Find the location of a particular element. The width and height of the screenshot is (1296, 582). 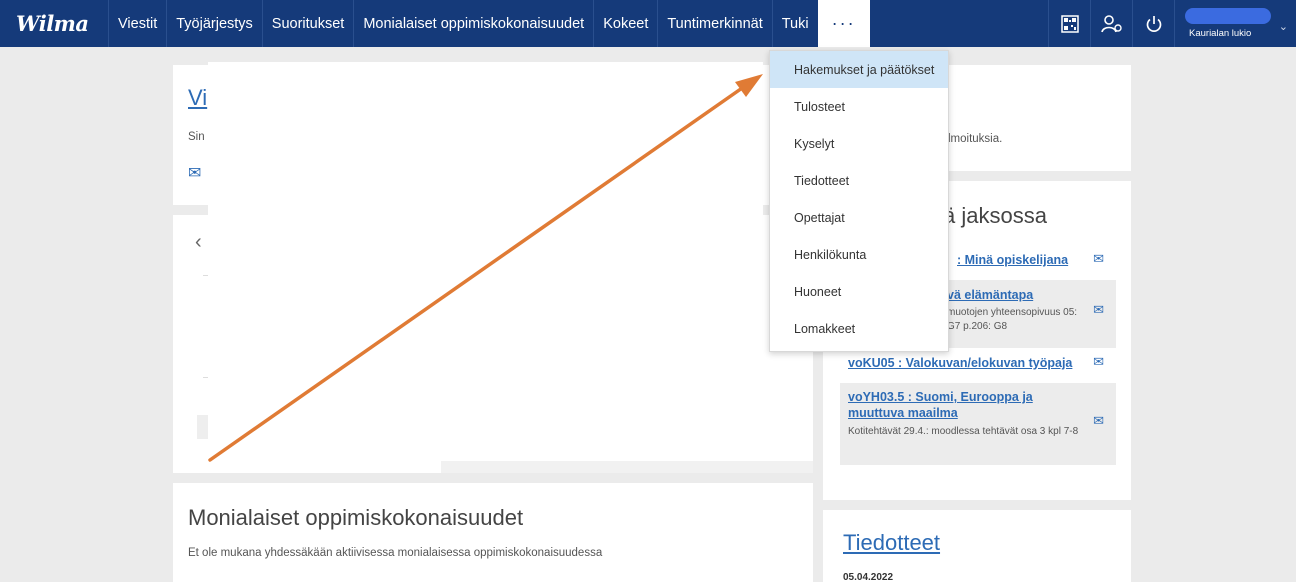

menu-item-tiedotteet: Tiedotteet is located at coordinates (859, 180).